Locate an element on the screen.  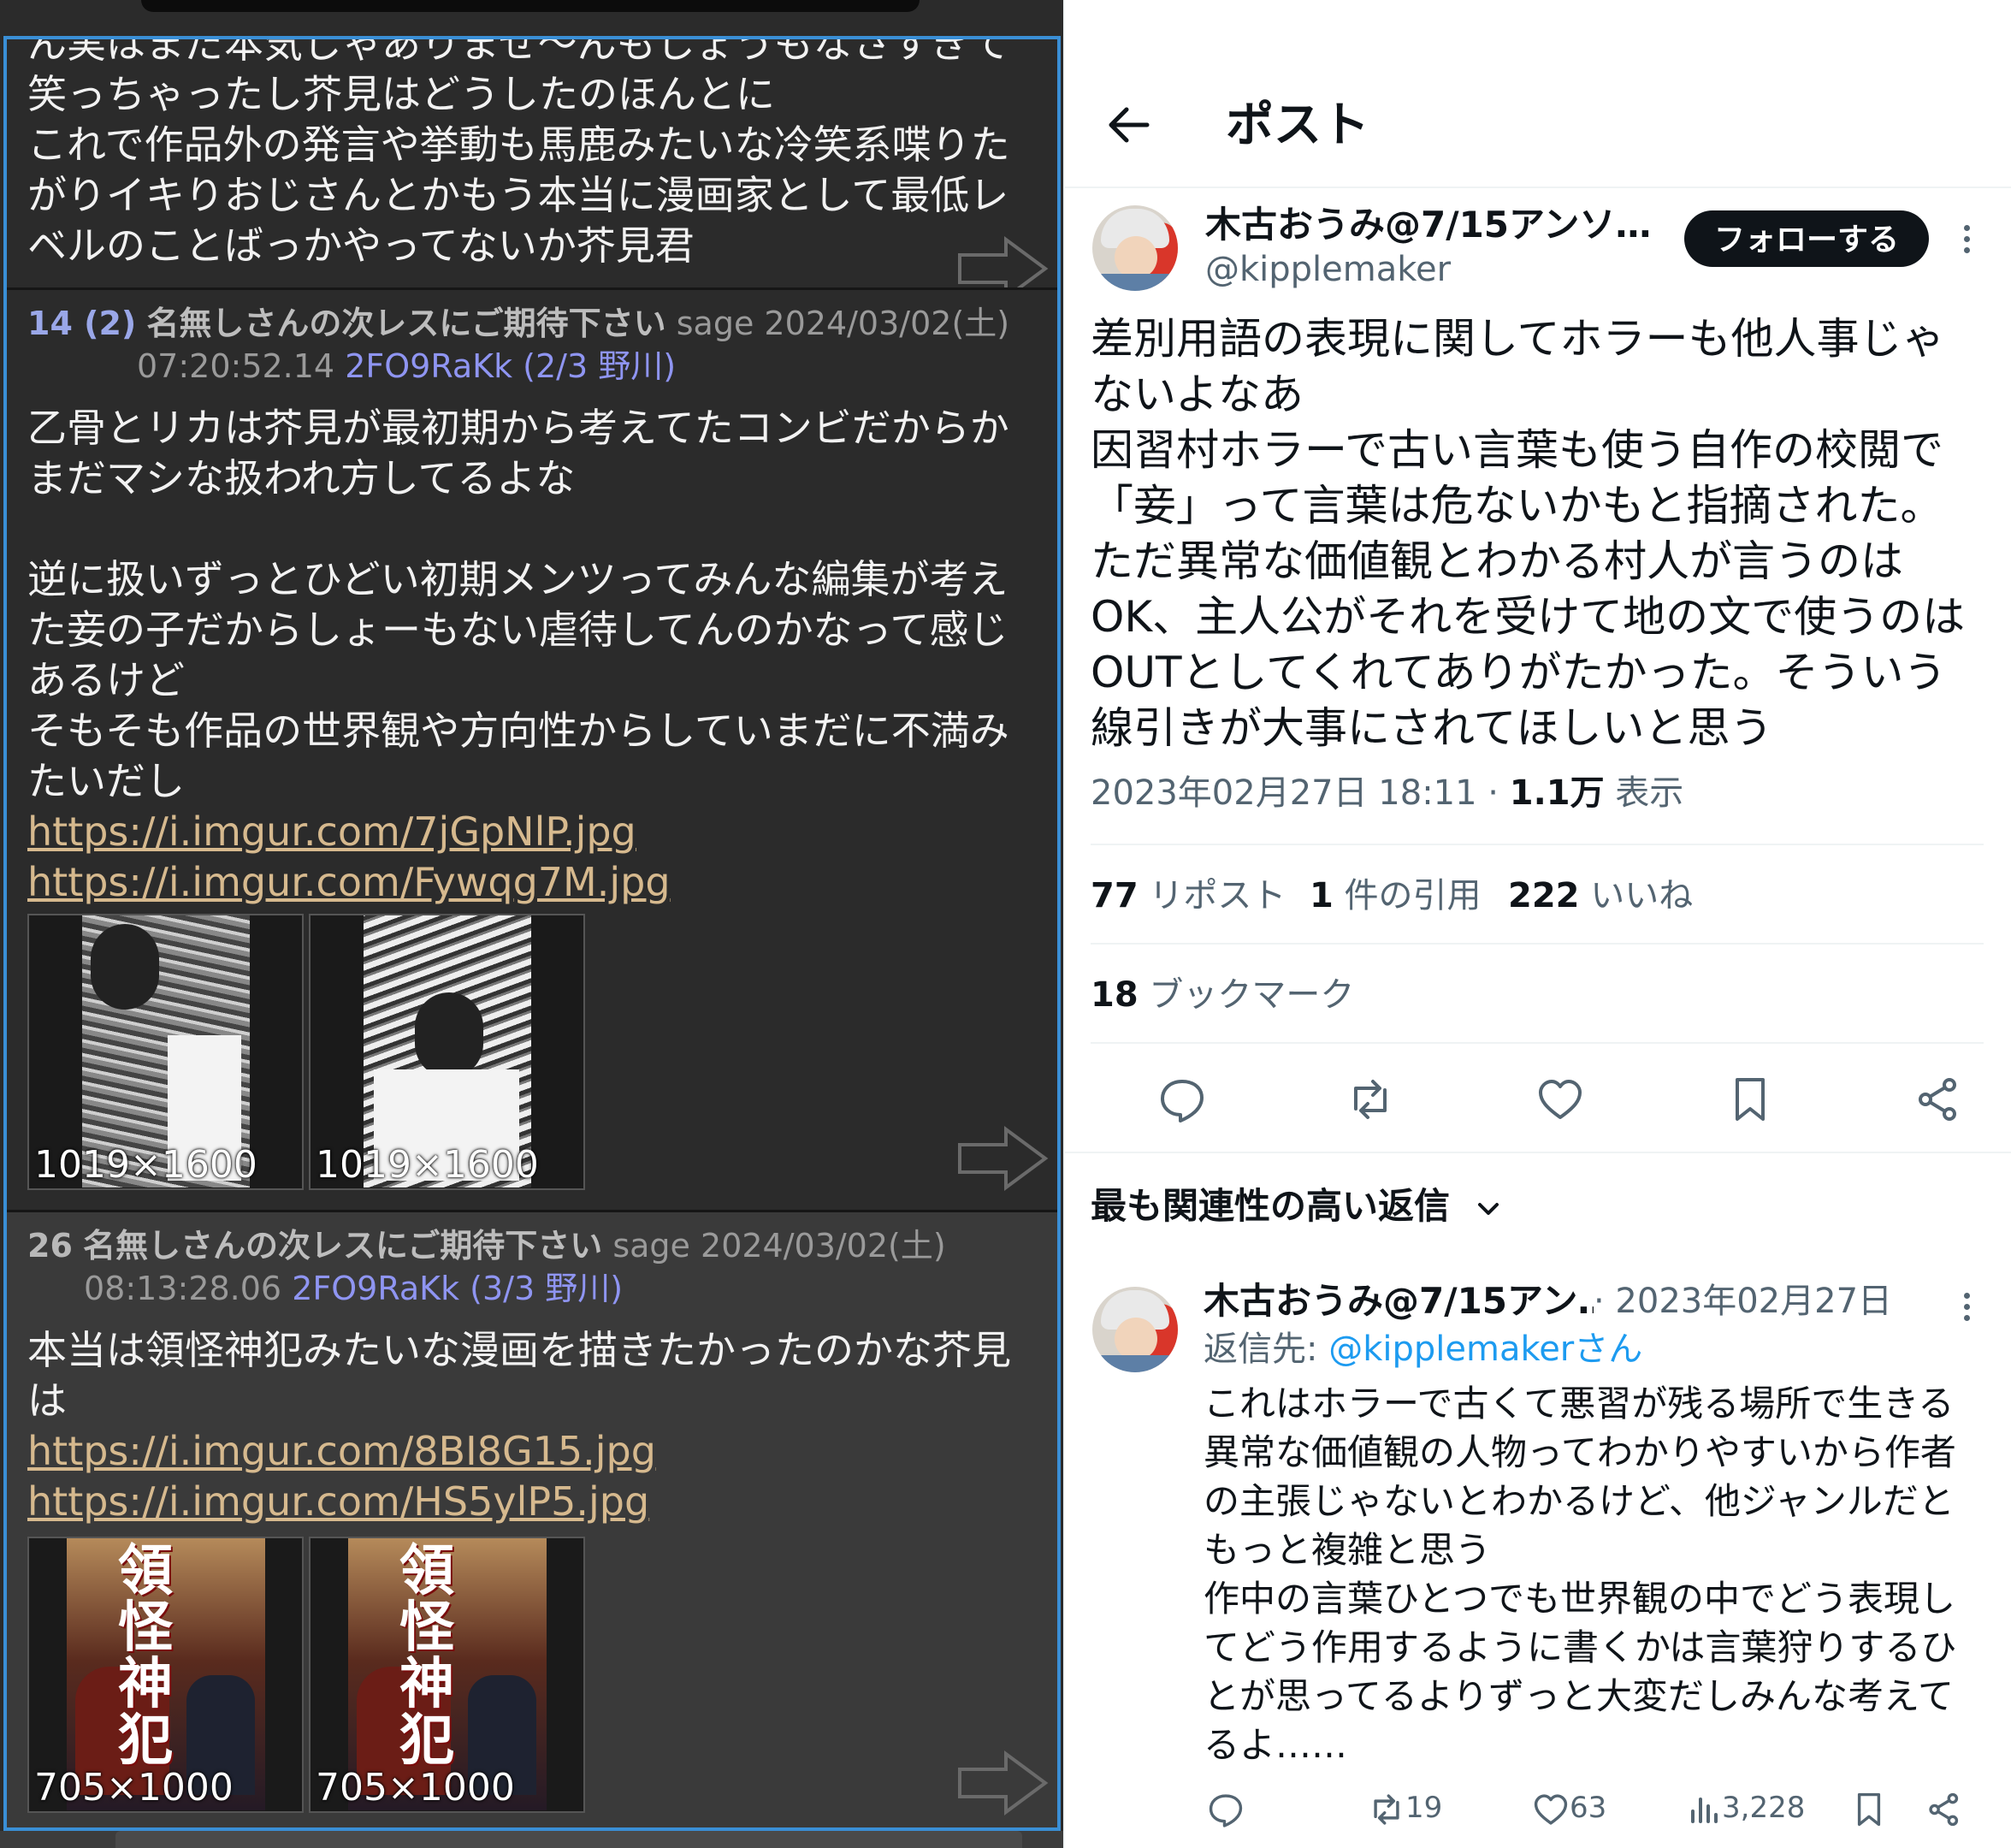
post-time: 08:13:28.06 is located at coordinates (183, 1288).